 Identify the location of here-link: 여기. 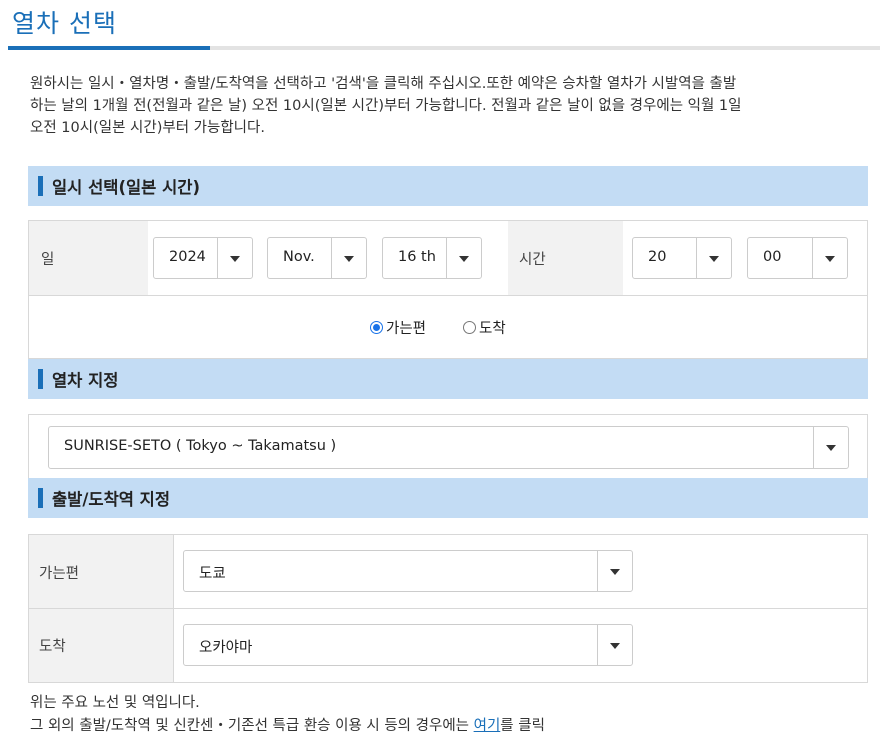
(487, 726).